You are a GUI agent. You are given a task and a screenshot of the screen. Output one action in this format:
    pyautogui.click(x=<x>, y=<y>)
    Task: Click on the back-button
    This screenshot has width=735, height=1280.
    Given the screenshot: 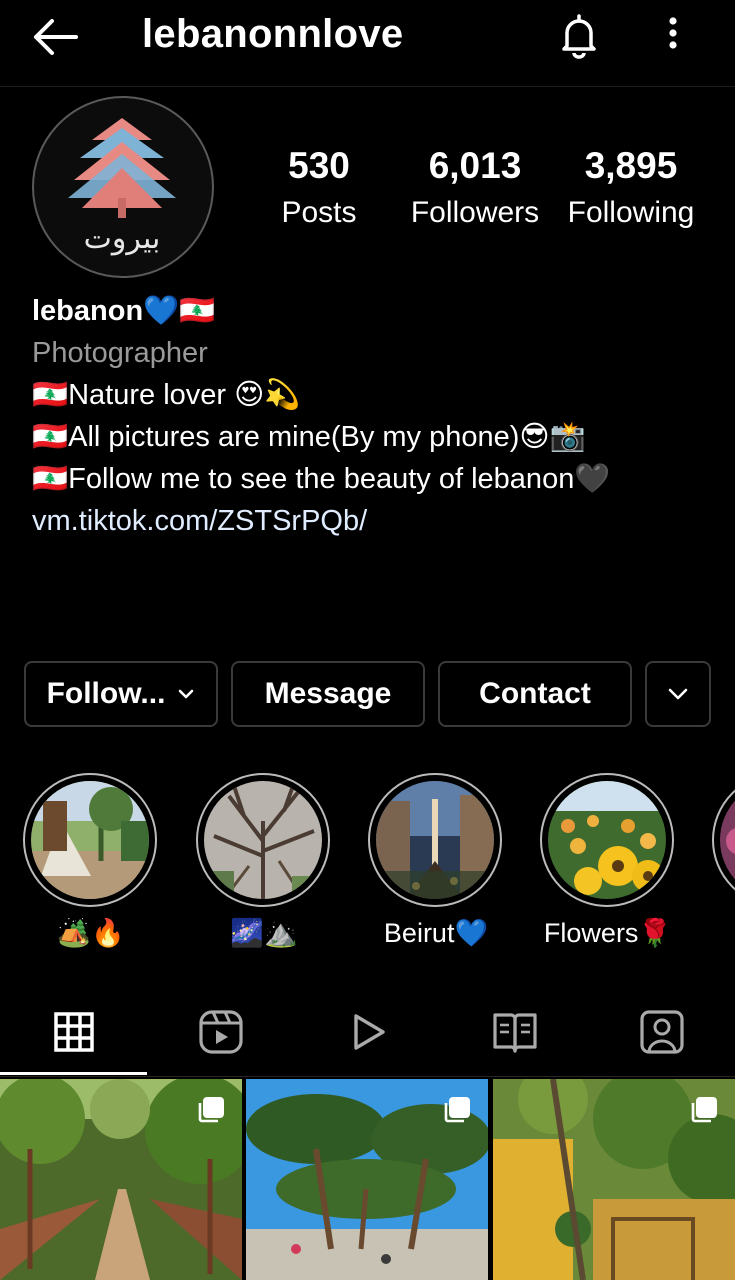 What is the action you would take?
    pyautogui.click(x=56, y=37)
    